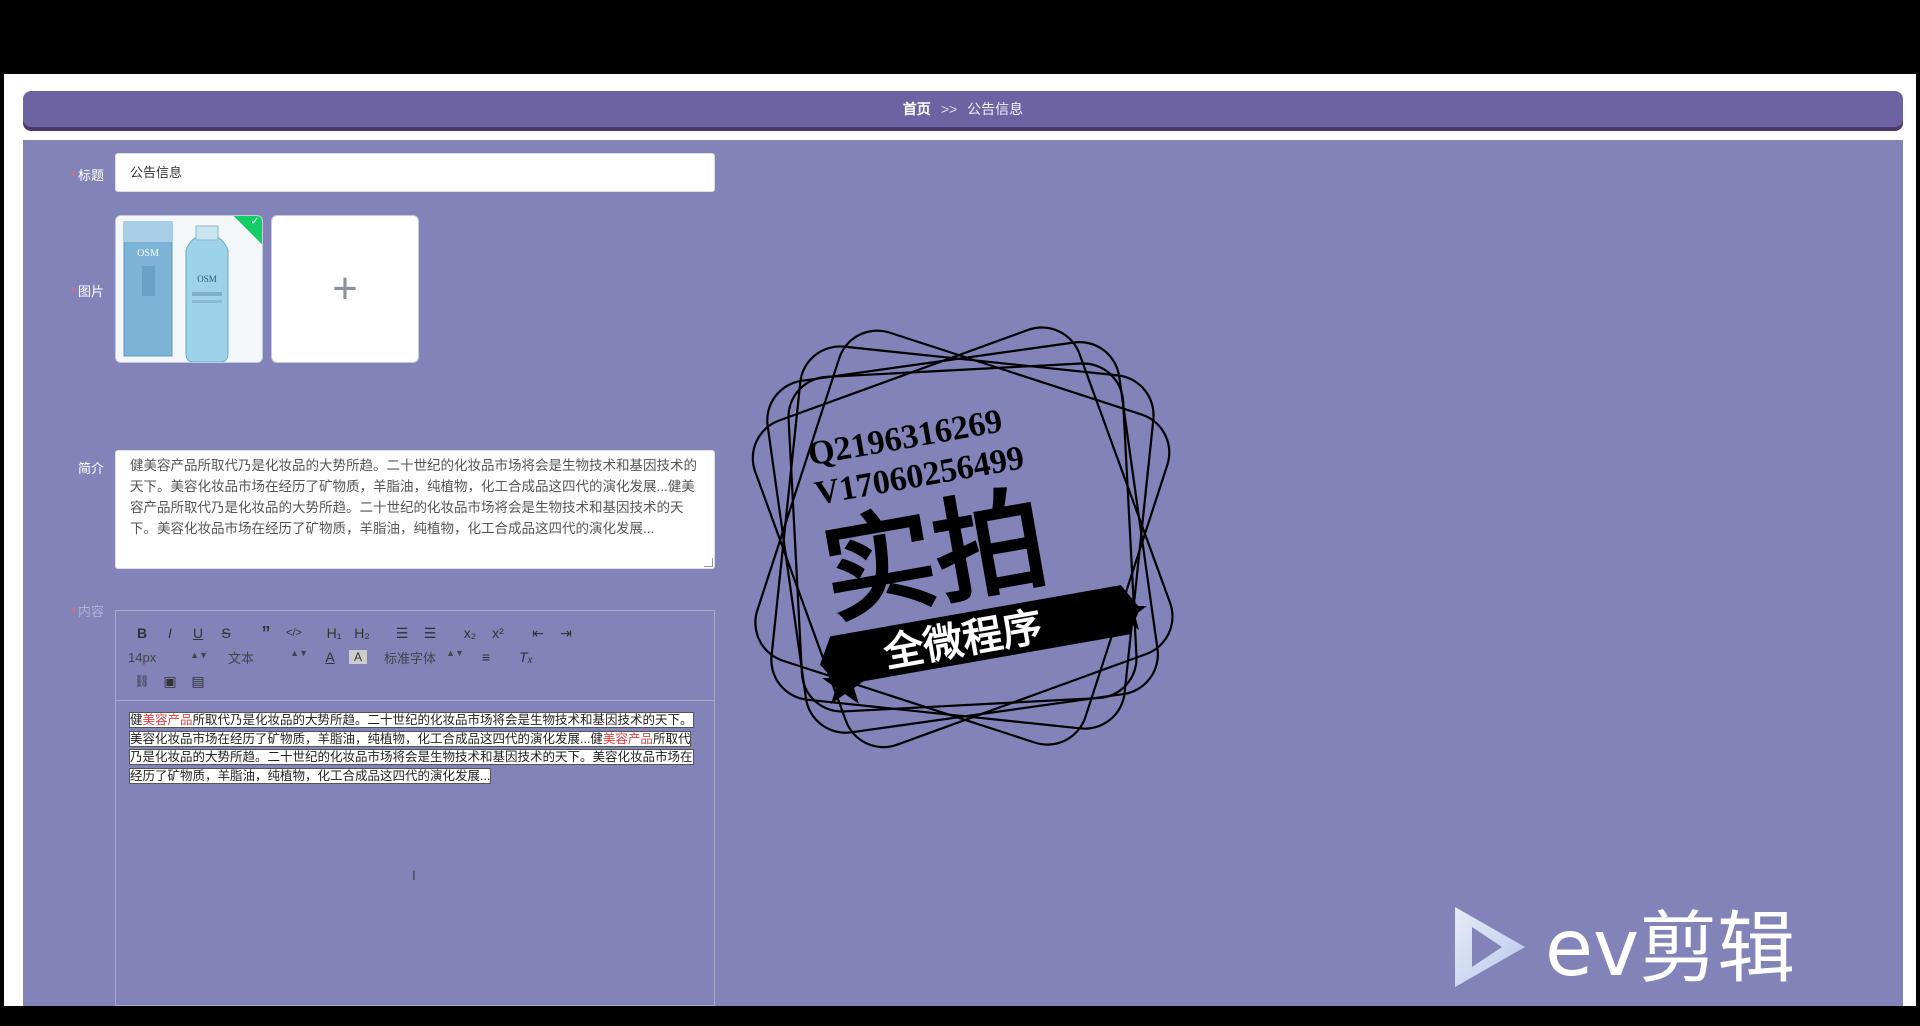  What do you see at coordinates (142, 633) in the screenshot?
I see `bold-button: B` at bounding box center [142, 633].